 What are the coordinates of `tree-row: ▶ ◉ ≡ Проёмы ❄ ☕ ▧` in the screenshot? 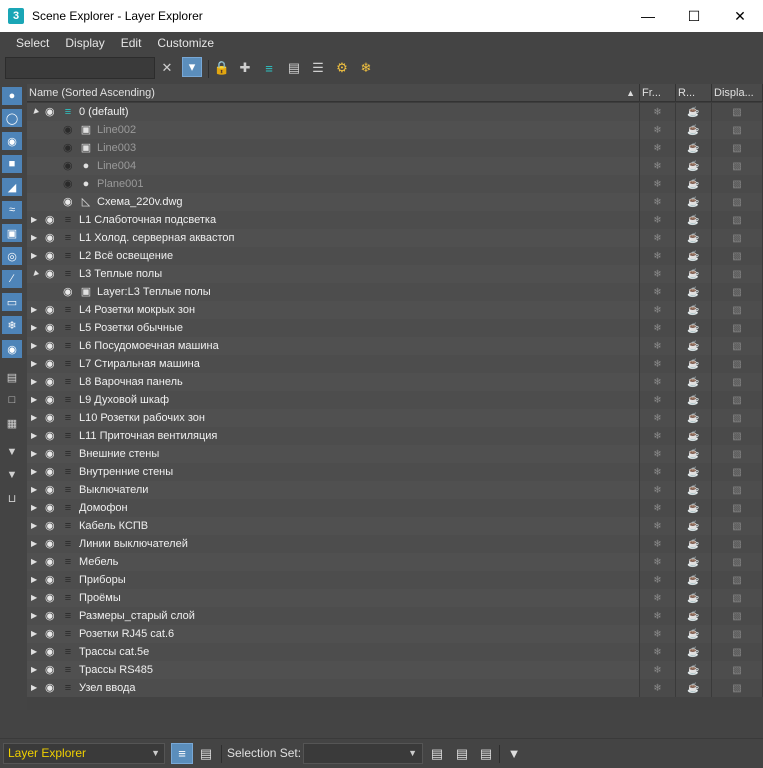 It's located at (395, 598).